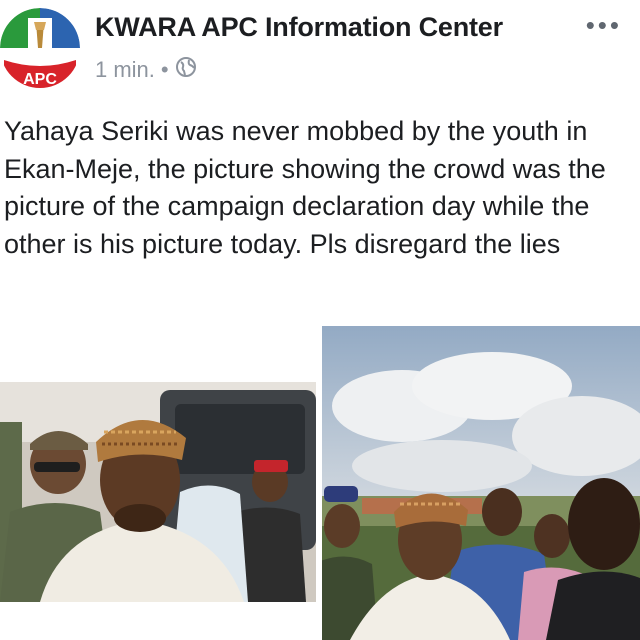  What do you see at coordinates (40, 48) in the screenshot?
I see `page-avatar-logo: APC` at bounding box center [40, 48].